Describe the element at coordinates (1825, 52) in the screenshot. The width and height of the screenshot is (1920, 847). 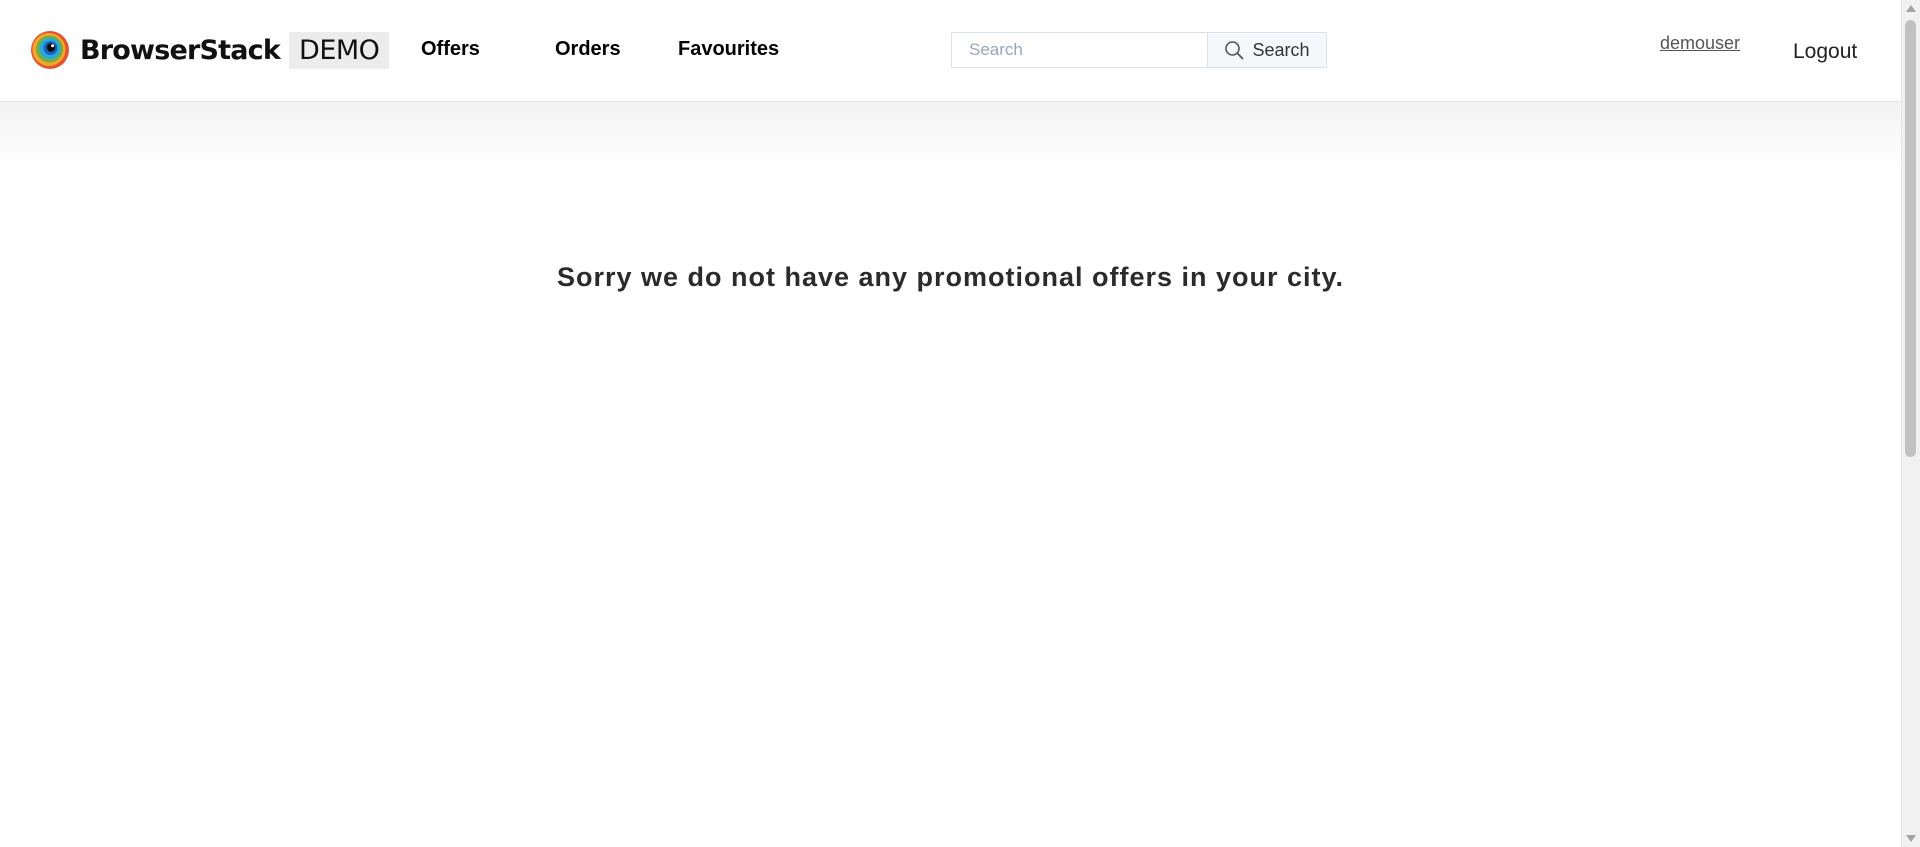
I see `logout-link: Logout` at that location.